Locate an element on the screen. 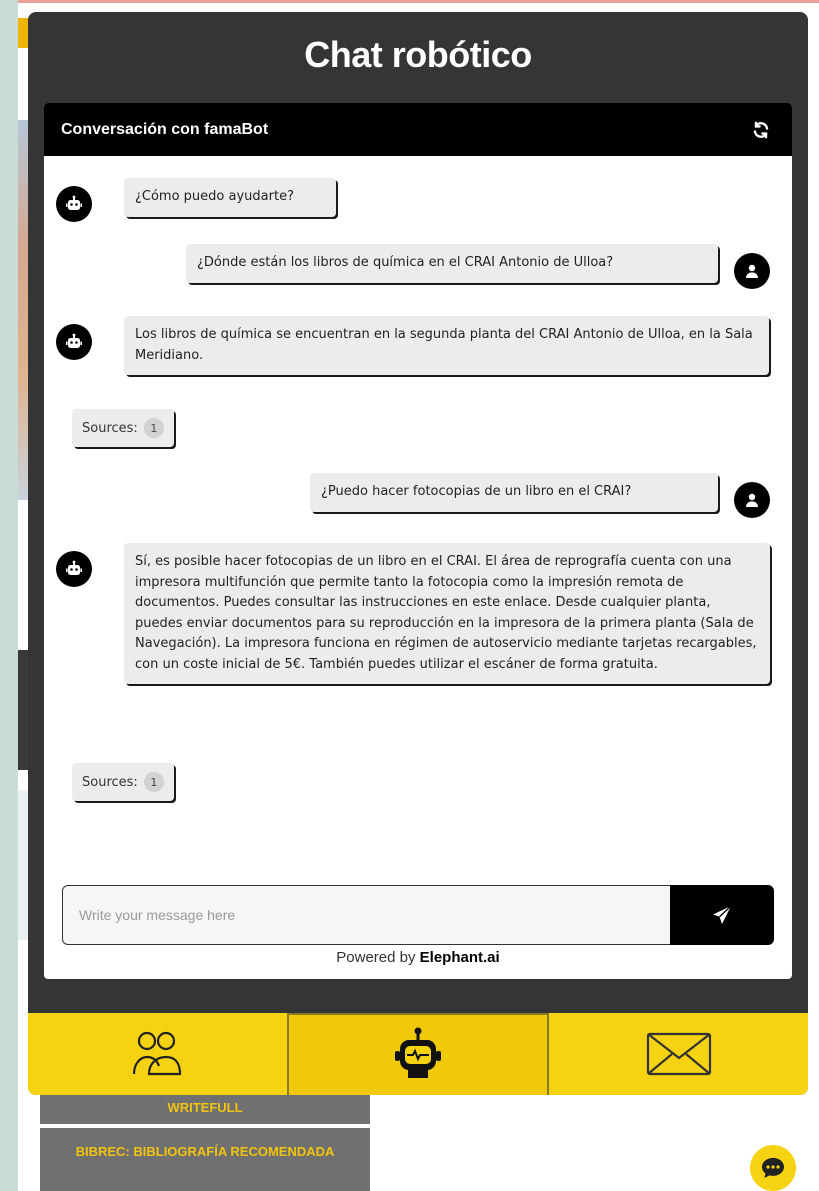 Image resolution: width=819 pixels, height=1191 pixels. powered-brand: Elephant.ai is located at coordinates (459, 957).